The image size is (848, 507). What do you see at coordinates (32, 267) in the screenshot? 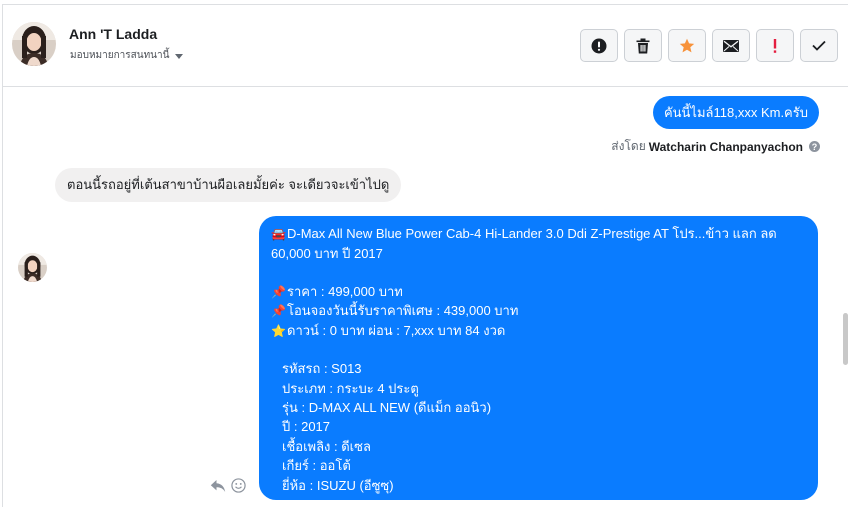
I see `contact-avatar-small` at bounding box center [32, 267].